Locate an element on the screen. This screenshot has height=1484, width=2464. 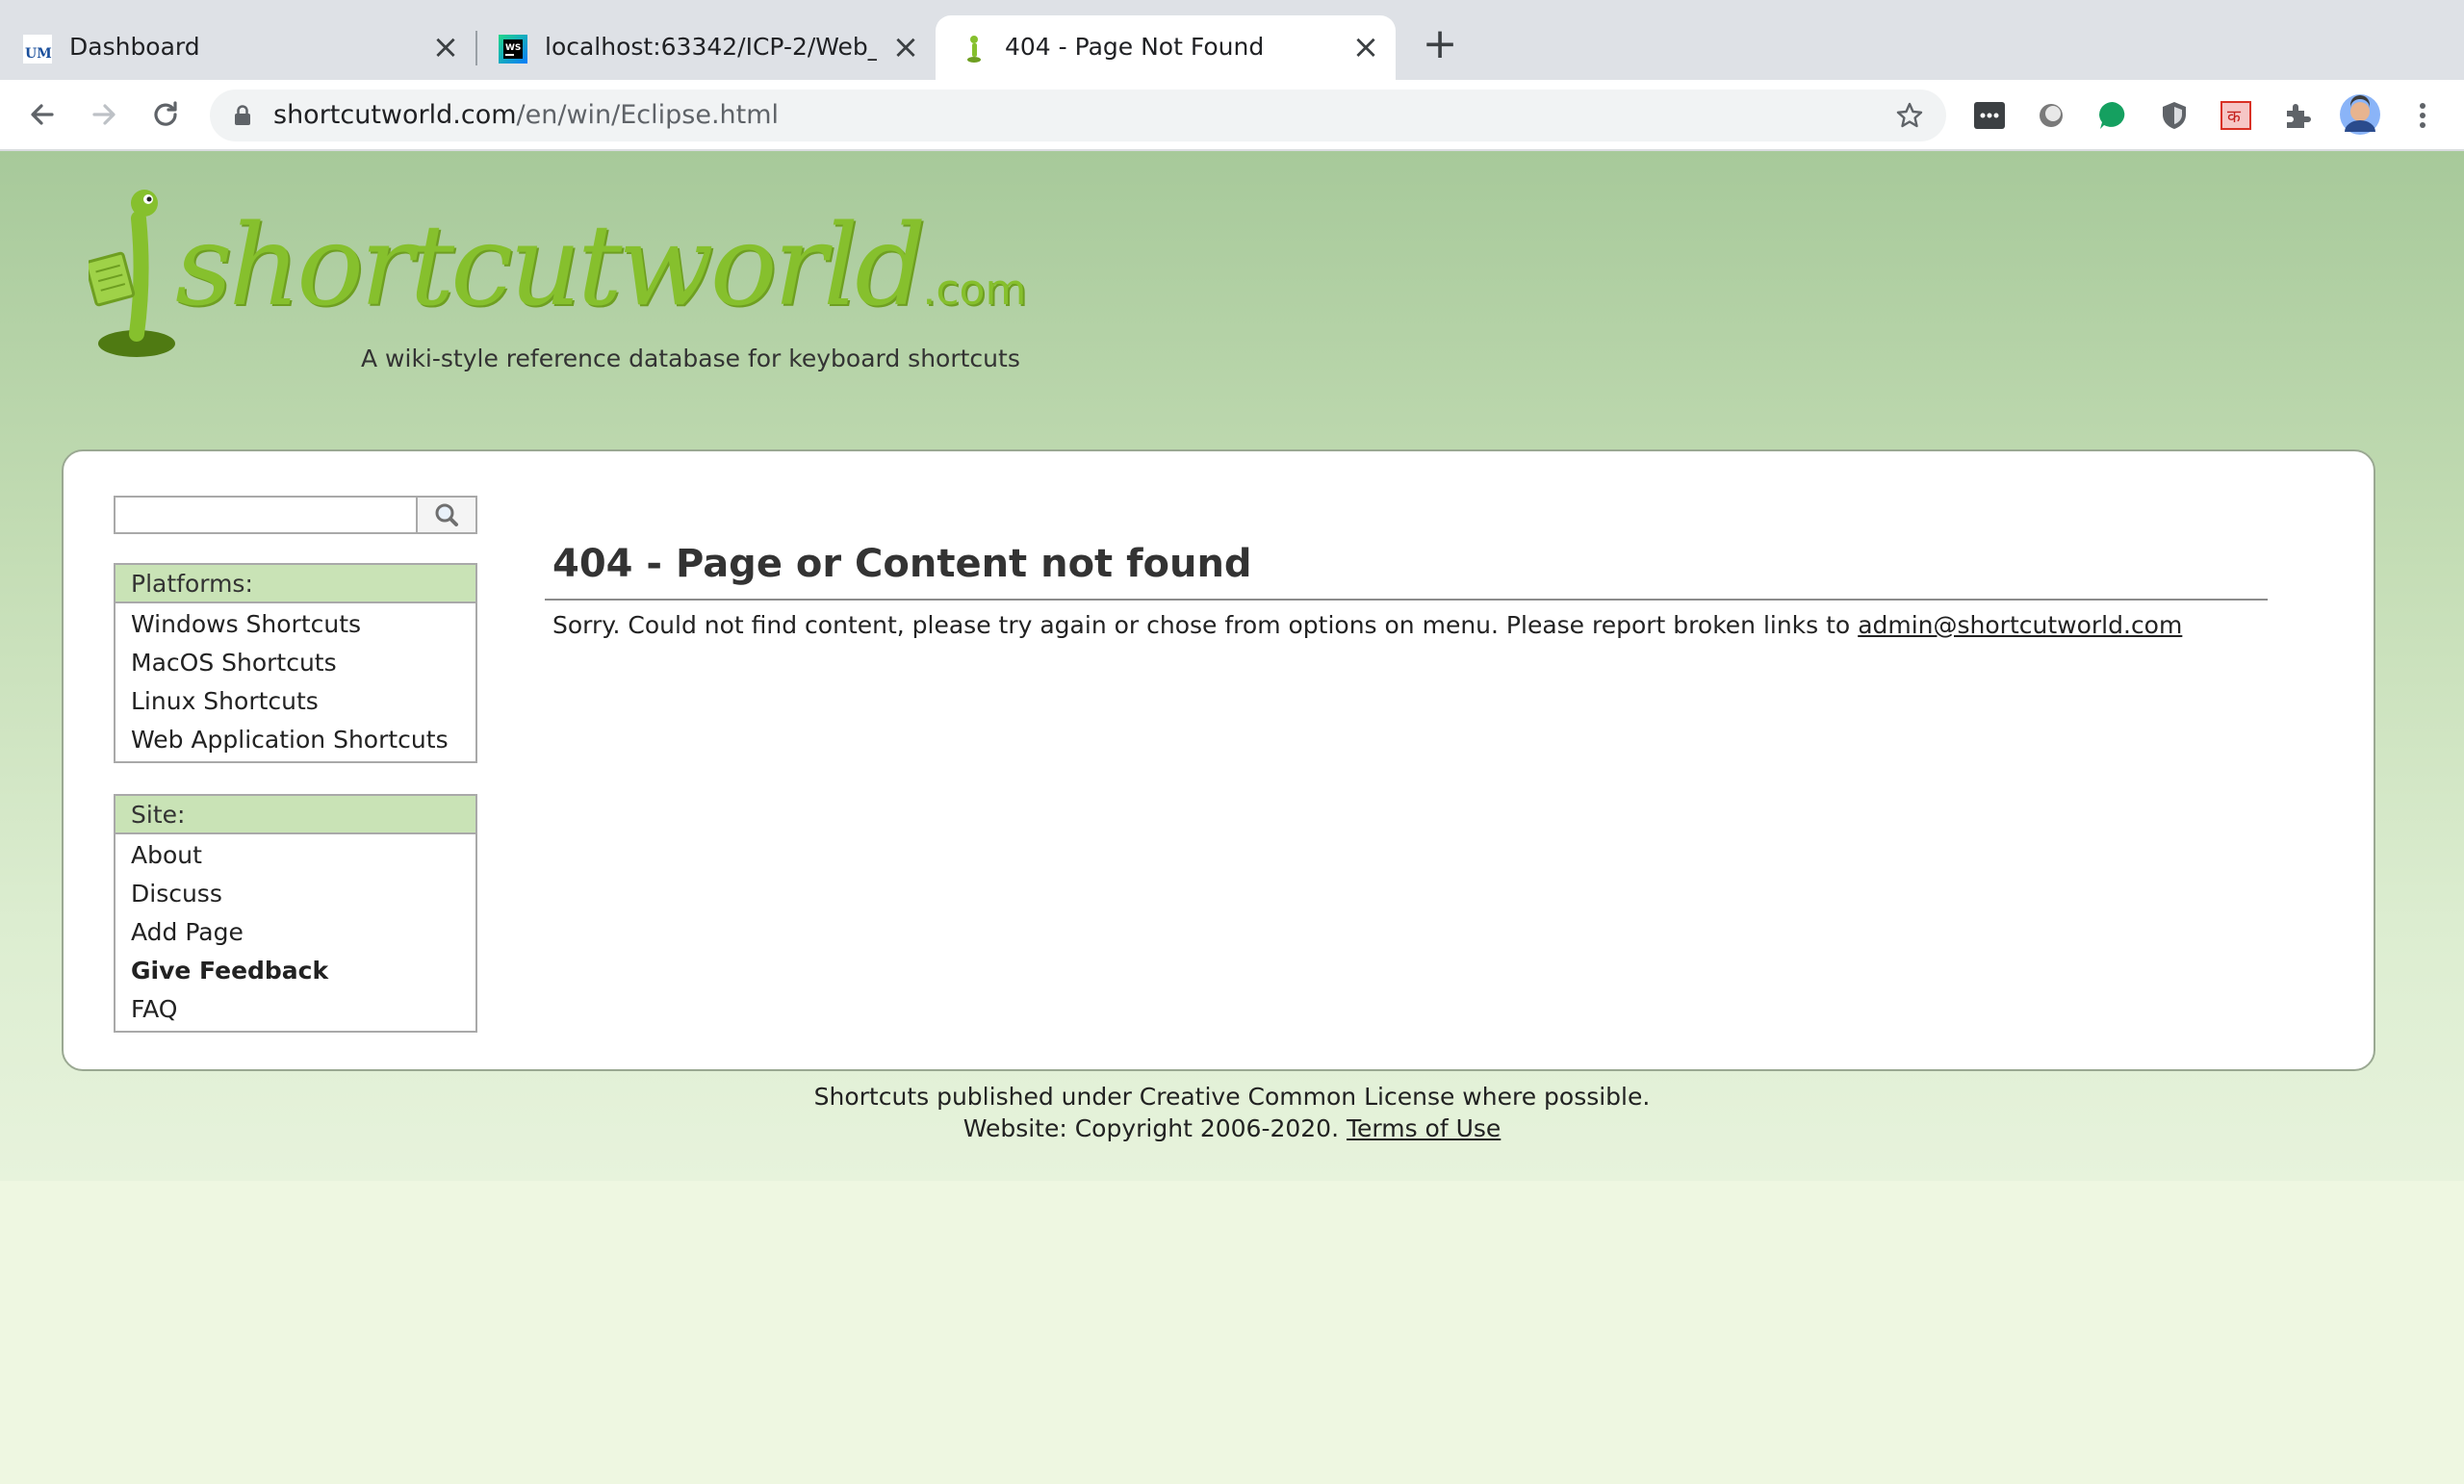
footer-copyright-text: Website: Copyright 2006-2020. is located at coordinates (1154, 1128).